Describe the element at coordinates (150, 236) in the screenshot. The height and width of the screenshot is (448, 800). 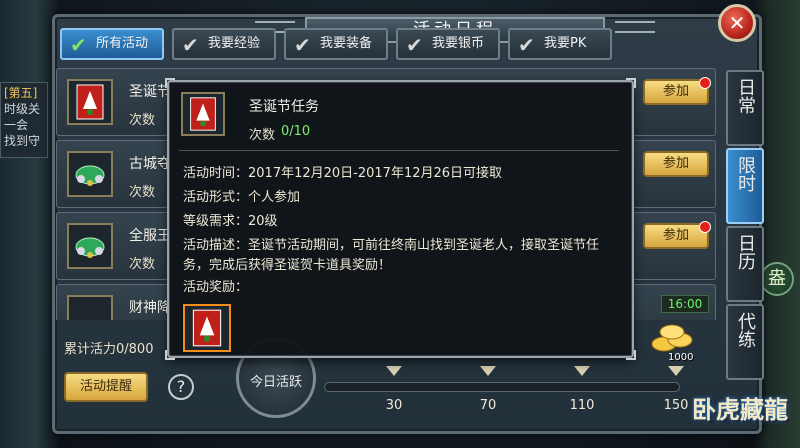
I see `activity-name: 全服王` at that location.